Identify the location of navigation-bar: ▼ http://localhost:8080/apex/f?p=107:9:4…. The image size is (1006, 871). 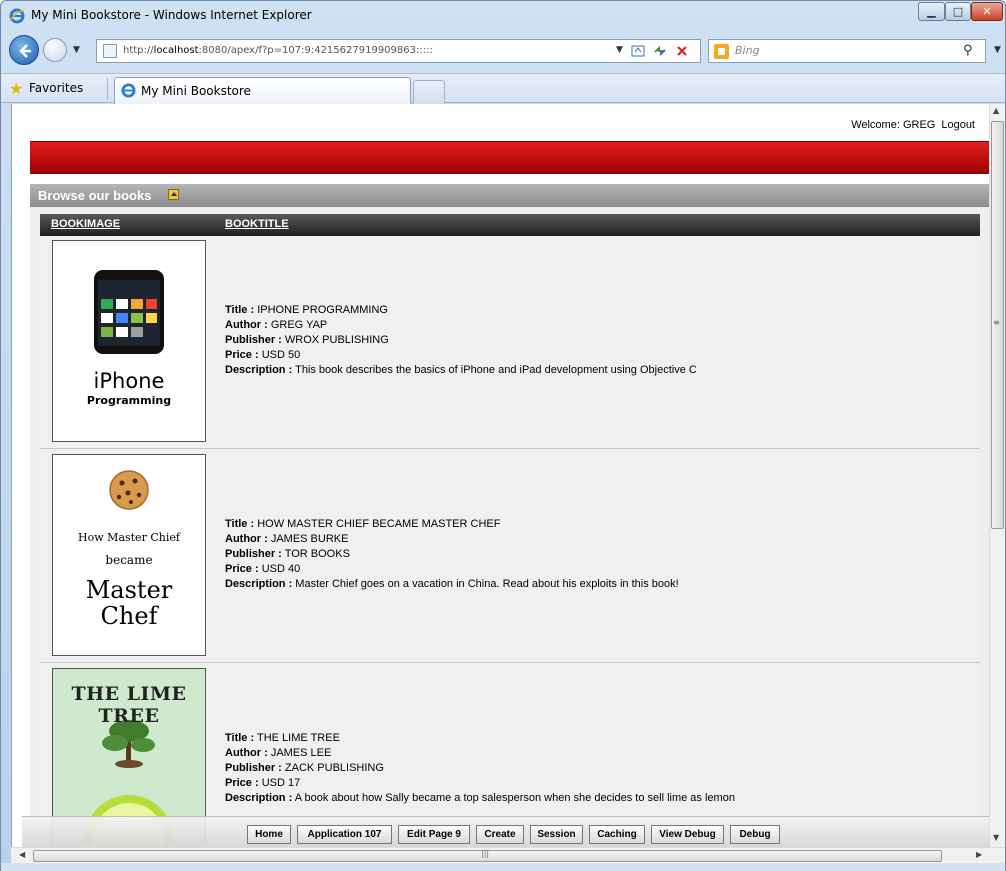
(503, 53).